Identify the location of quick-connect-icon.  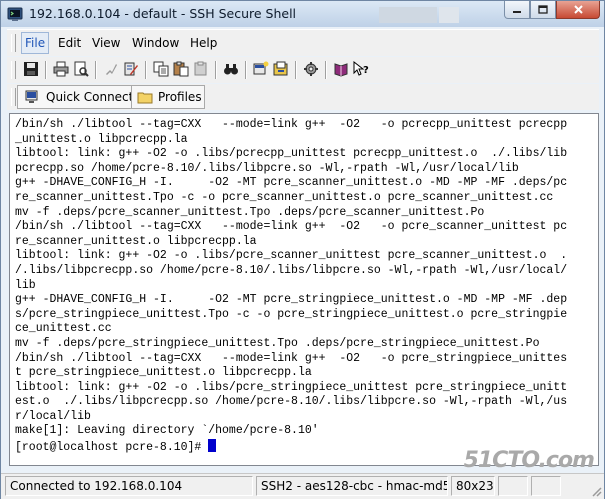
(31, 96).